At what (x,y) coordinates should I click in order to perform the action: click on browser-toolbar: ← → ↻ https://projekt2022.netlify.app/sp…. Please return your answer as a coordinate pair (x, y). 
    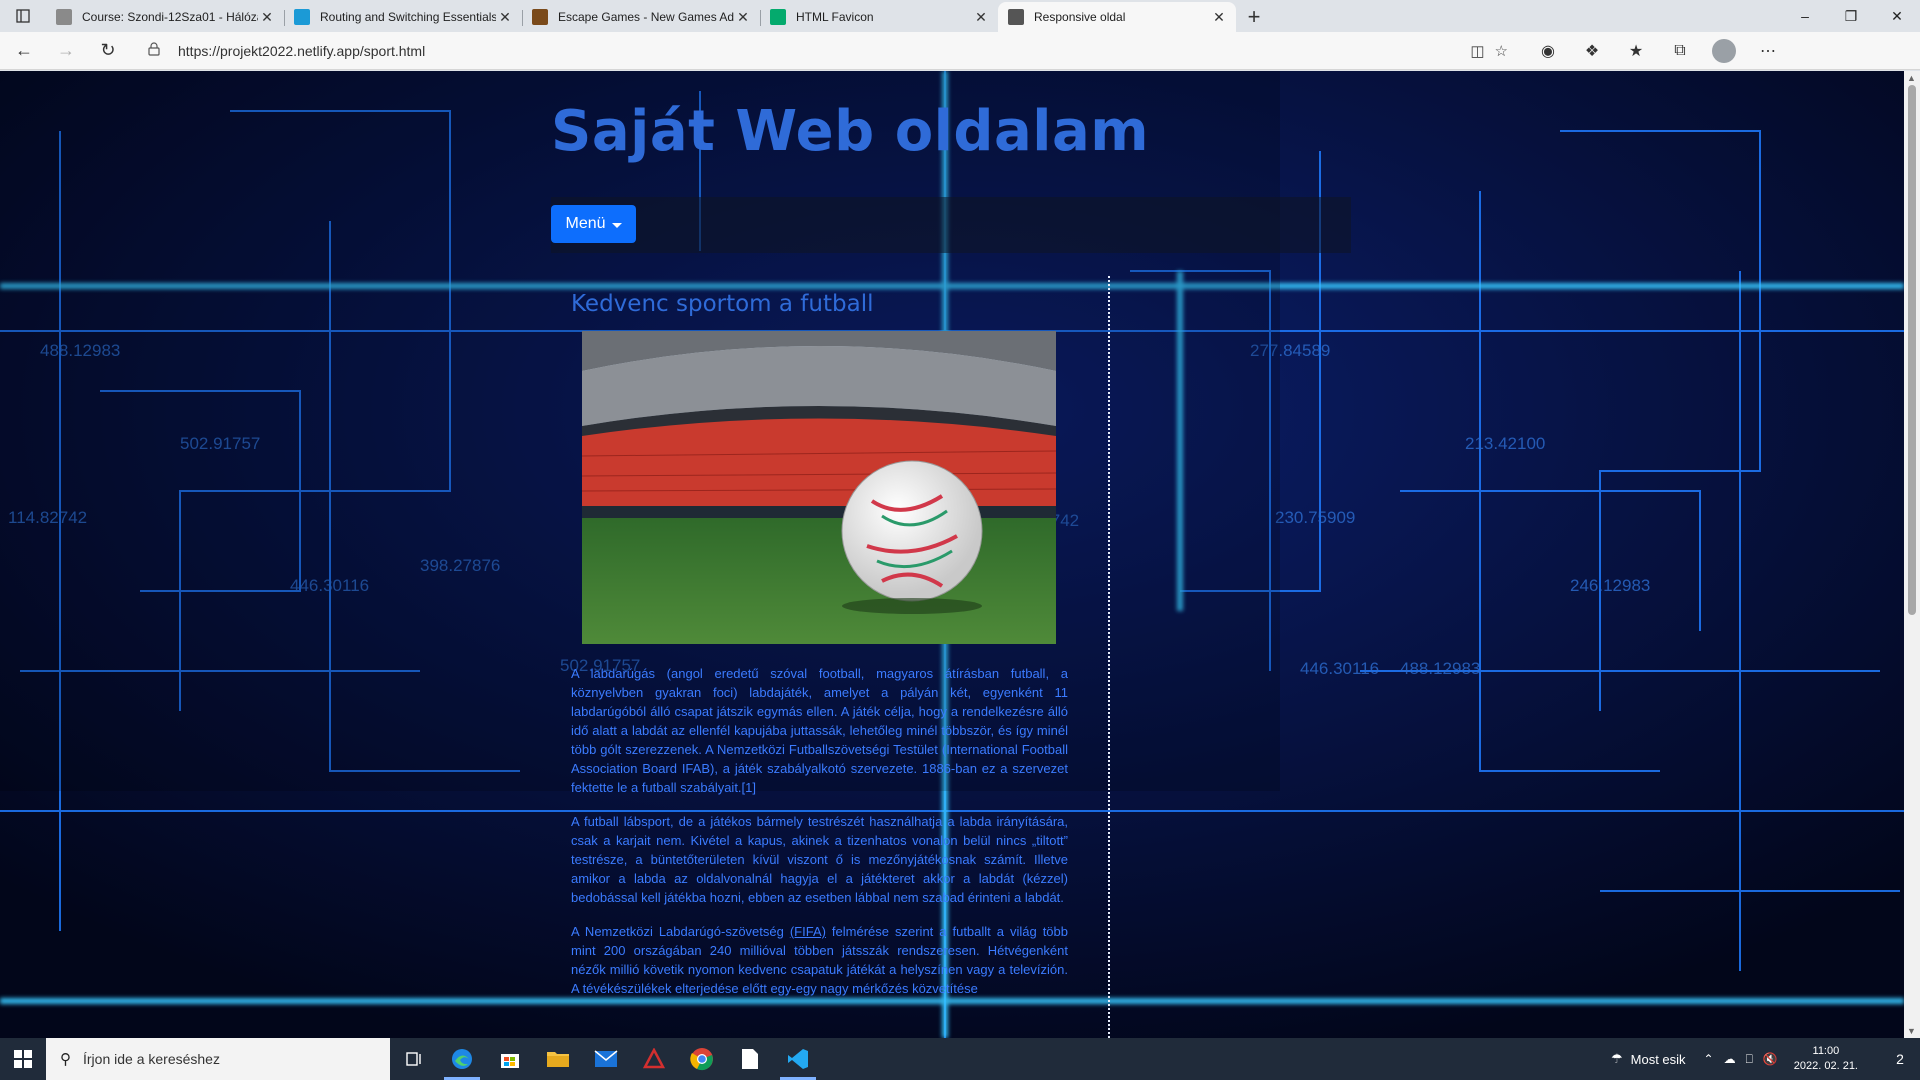
    Looking at the image, I should click on (960, 51).